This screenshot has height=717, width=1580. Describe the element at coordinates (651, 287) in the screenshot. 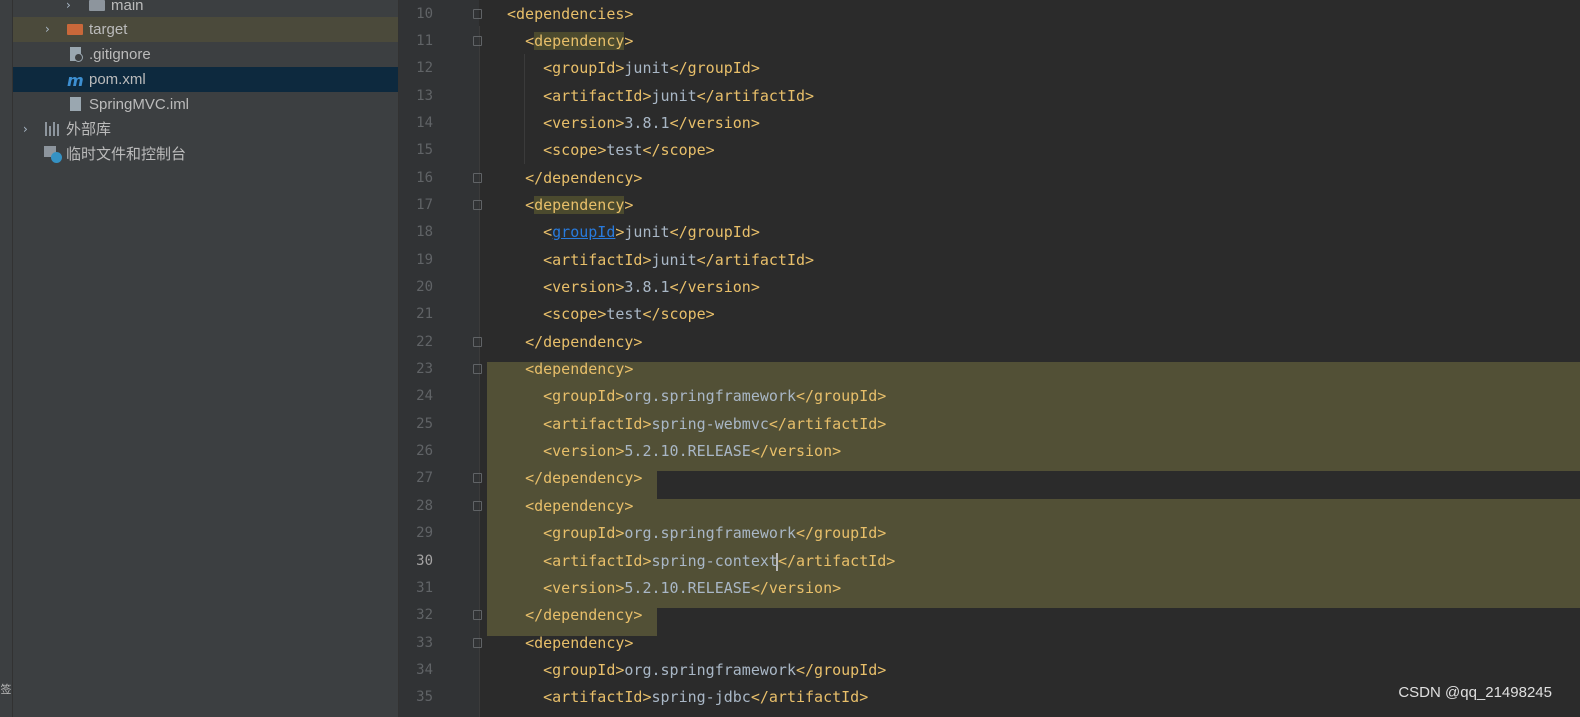

I see `code-text: <version>3.8.1</version>` at that location.